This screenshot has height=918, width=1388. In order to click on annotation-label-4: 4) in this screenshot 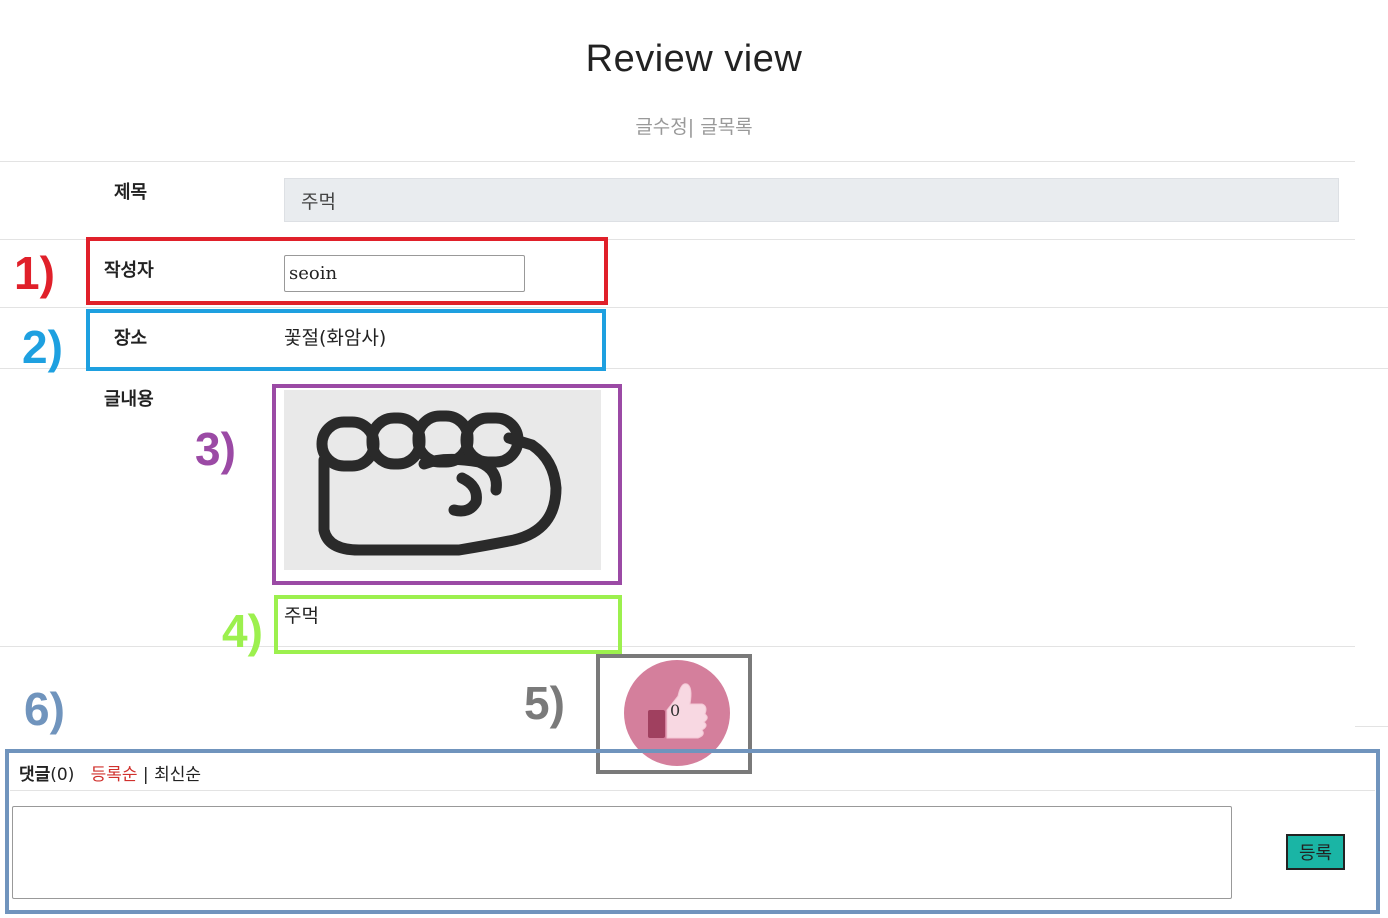, I will do `click(242, 631)`.